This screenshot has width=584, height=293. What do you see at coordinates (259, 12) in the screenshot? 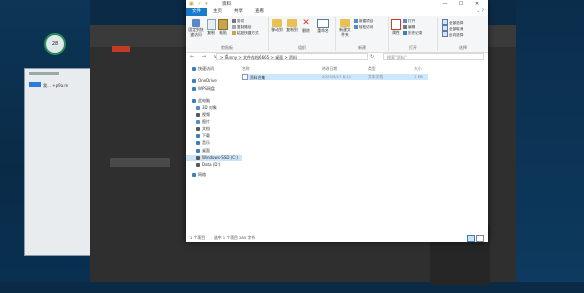
I see `tab-view: 查看` at bounding box center [259, 12].